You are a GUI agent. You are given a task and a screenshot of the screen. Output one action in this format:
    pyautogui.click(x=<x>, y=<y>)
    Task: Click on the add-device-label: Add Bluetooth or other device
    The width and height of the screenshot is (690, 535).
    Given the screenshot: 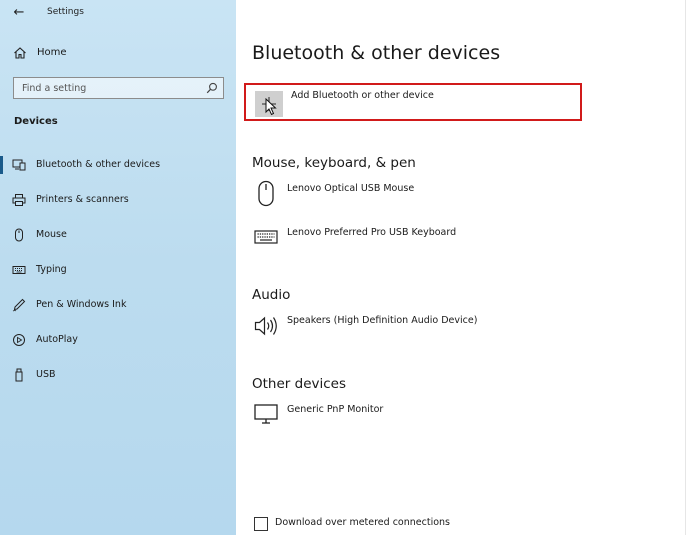 What is the action you would take?
    pyautogui.click(x=362, y=95)
    